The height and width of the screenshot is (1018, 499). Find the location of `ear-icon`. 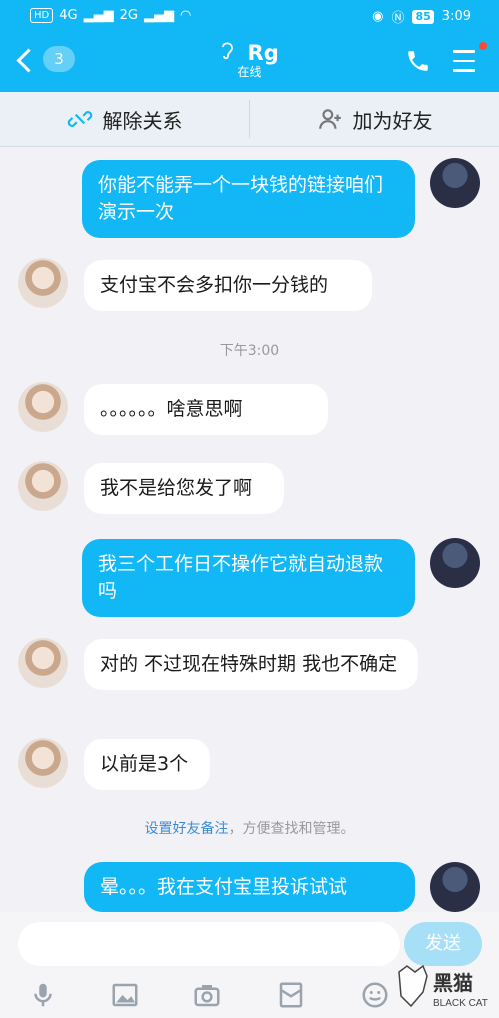

ear-icon is located at coordinates (228, 51).